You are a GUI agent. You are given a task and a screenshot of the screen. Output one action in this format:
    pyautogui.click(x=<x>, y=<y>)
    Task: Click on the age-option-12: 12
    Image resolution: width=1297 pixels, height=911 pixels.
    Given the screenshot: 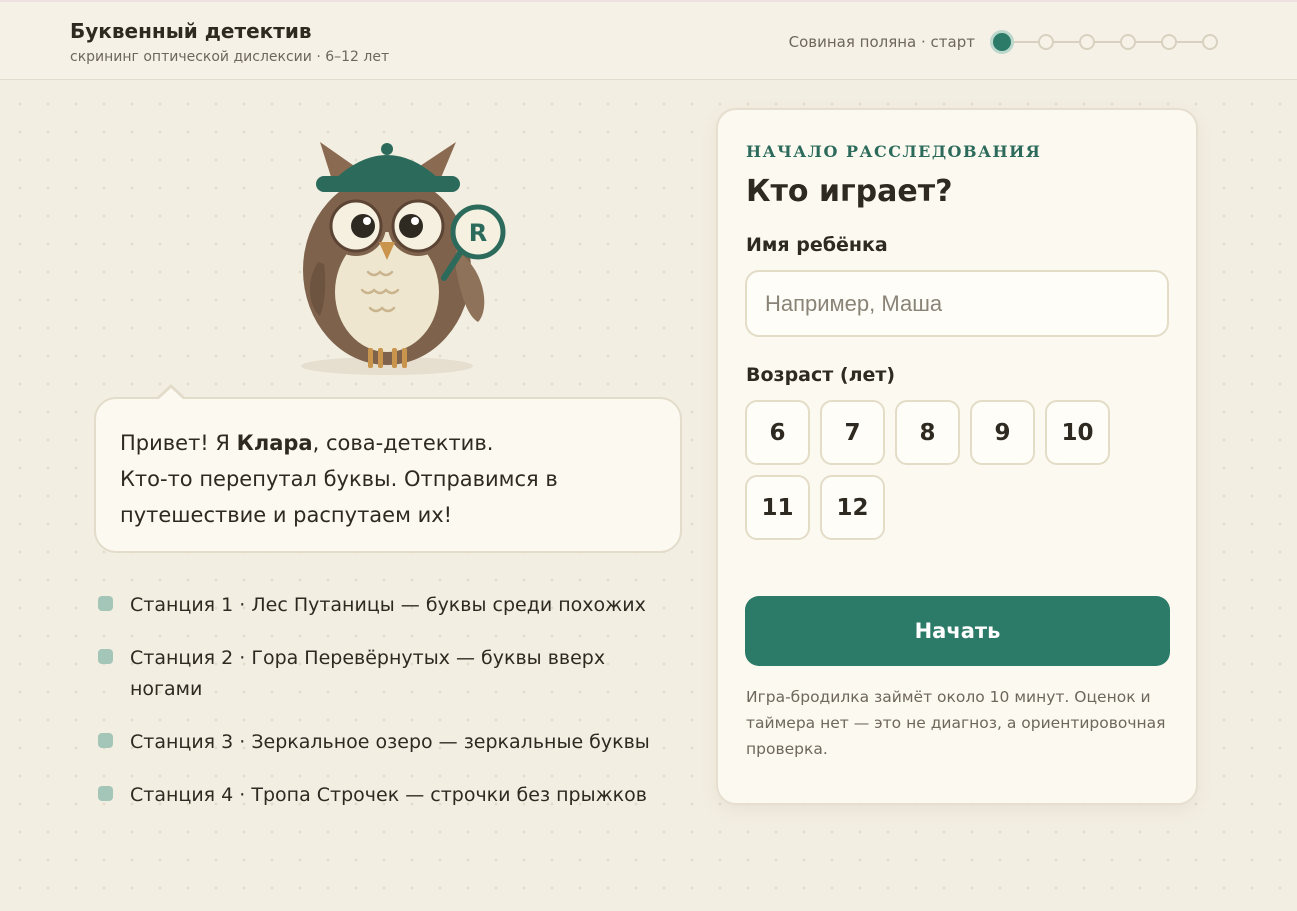 What is the action you would take?
    pyautogui.click(x=852, y=507)
    